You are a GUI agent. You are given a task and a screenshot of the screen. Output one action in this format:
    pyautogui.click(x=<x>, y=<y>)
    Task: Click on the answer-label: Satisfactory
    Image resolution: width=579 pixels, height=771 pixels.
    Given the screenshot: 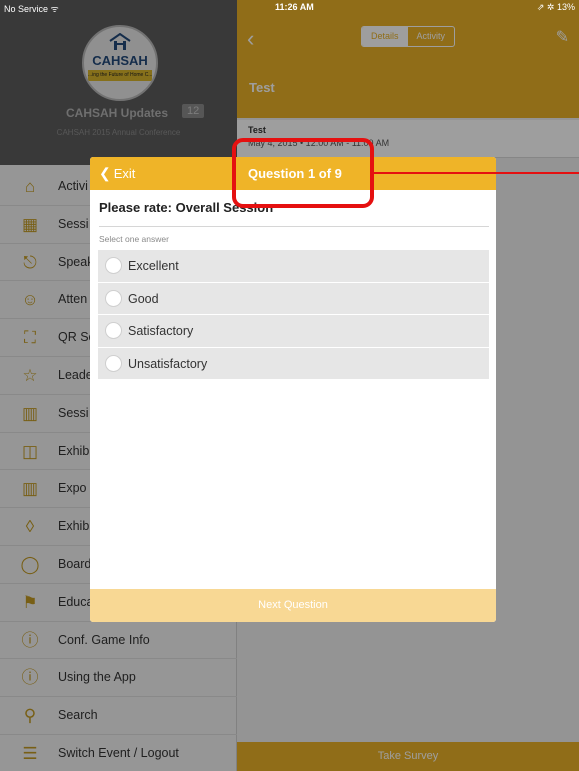 What is the action you would take?
    pyautogui.click(x=161, y=331)
    